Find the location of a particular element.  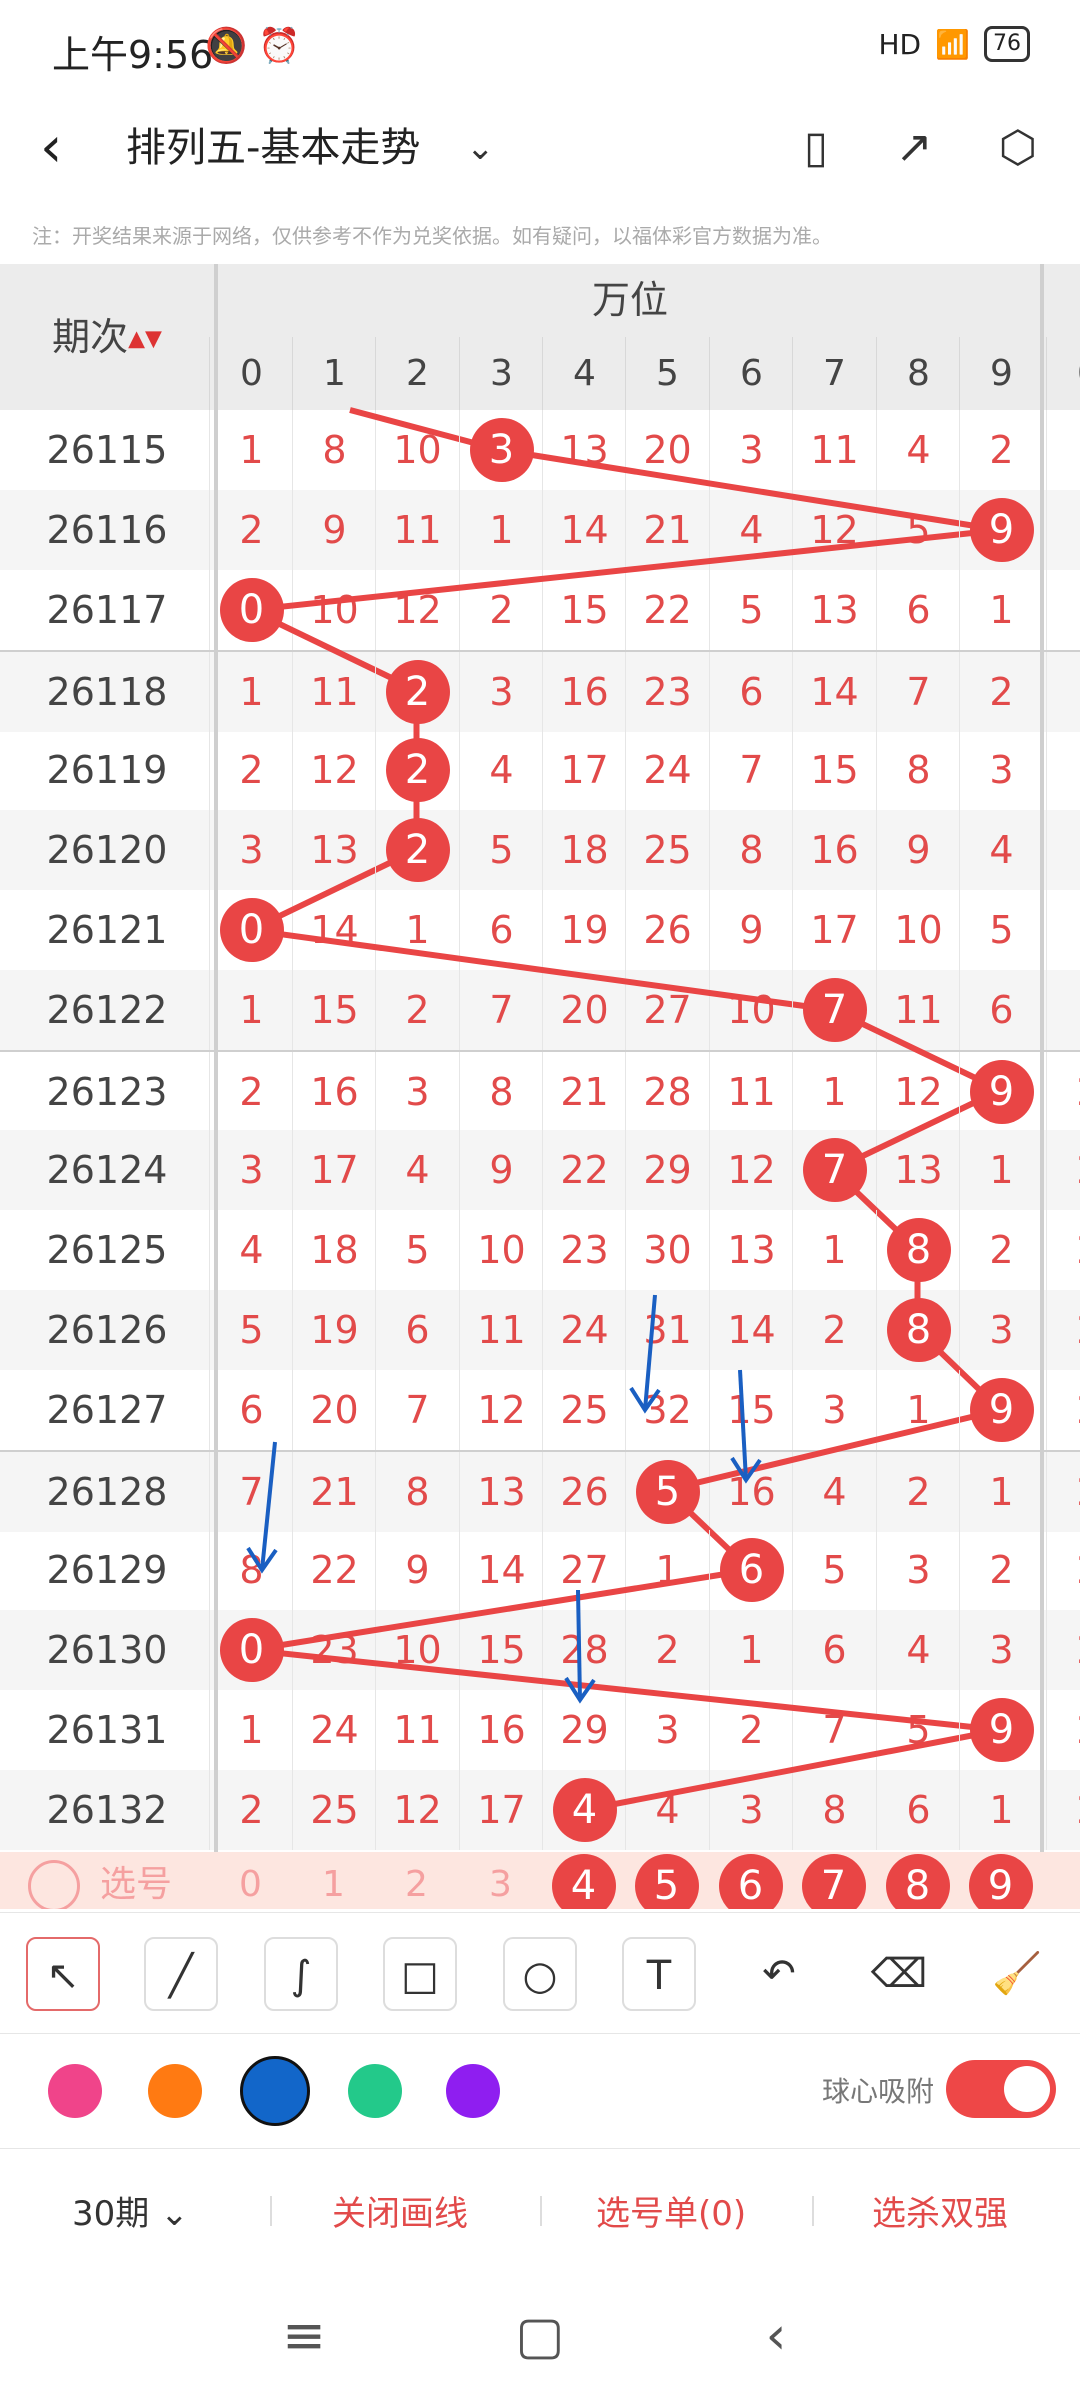

line-tool-icon: ╱ is located at coordinates (181, 1974).